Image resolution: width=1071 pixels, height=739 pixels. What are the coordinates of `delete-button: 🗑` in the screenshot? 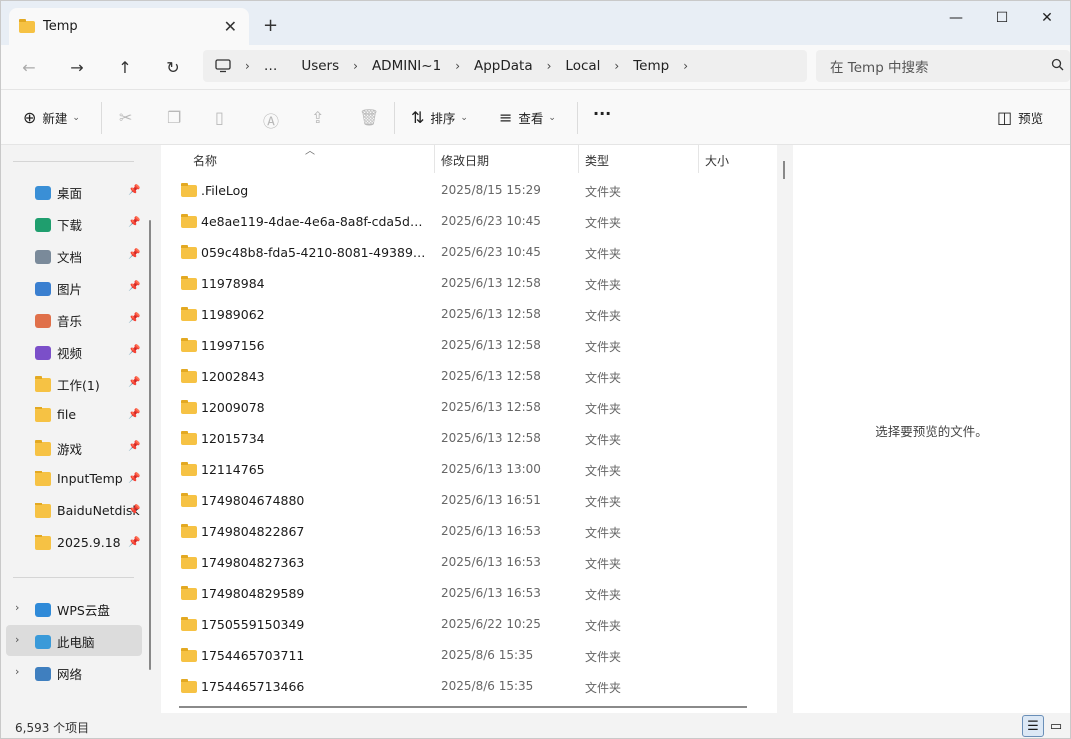 It's located at (372, 117).